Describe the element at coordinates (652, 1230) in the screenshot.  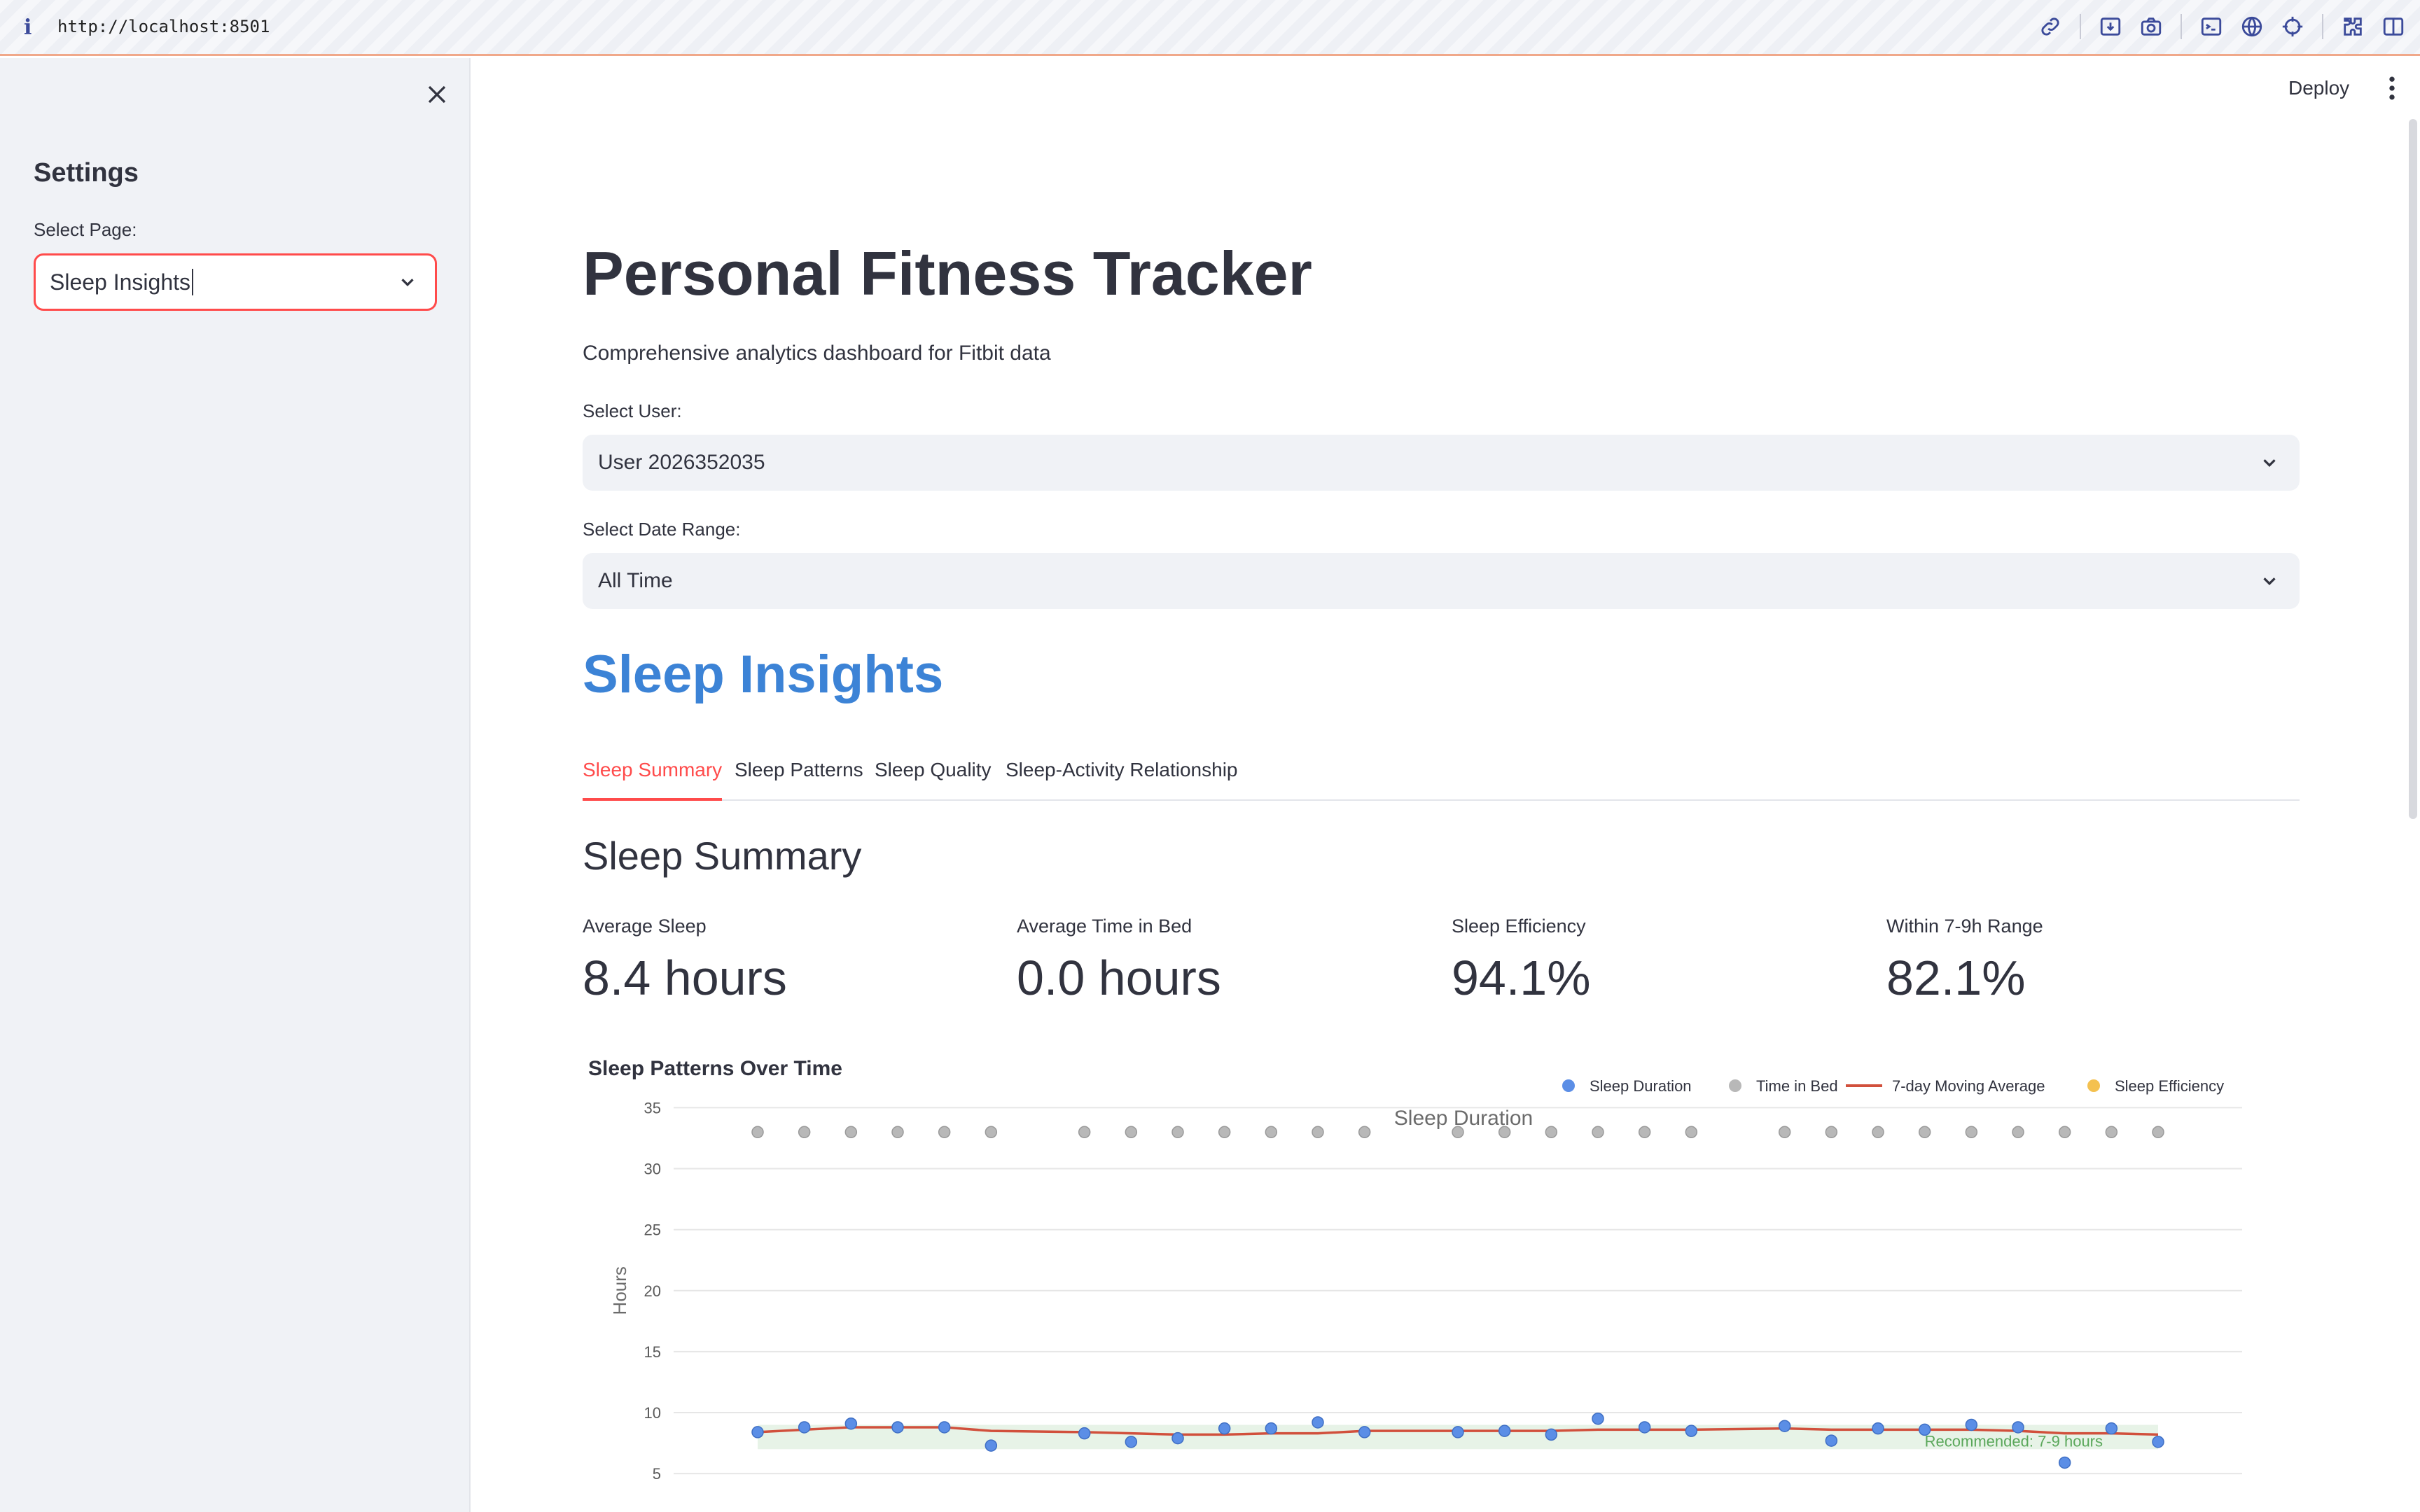
I see `y-tick-label: 25` at that location.